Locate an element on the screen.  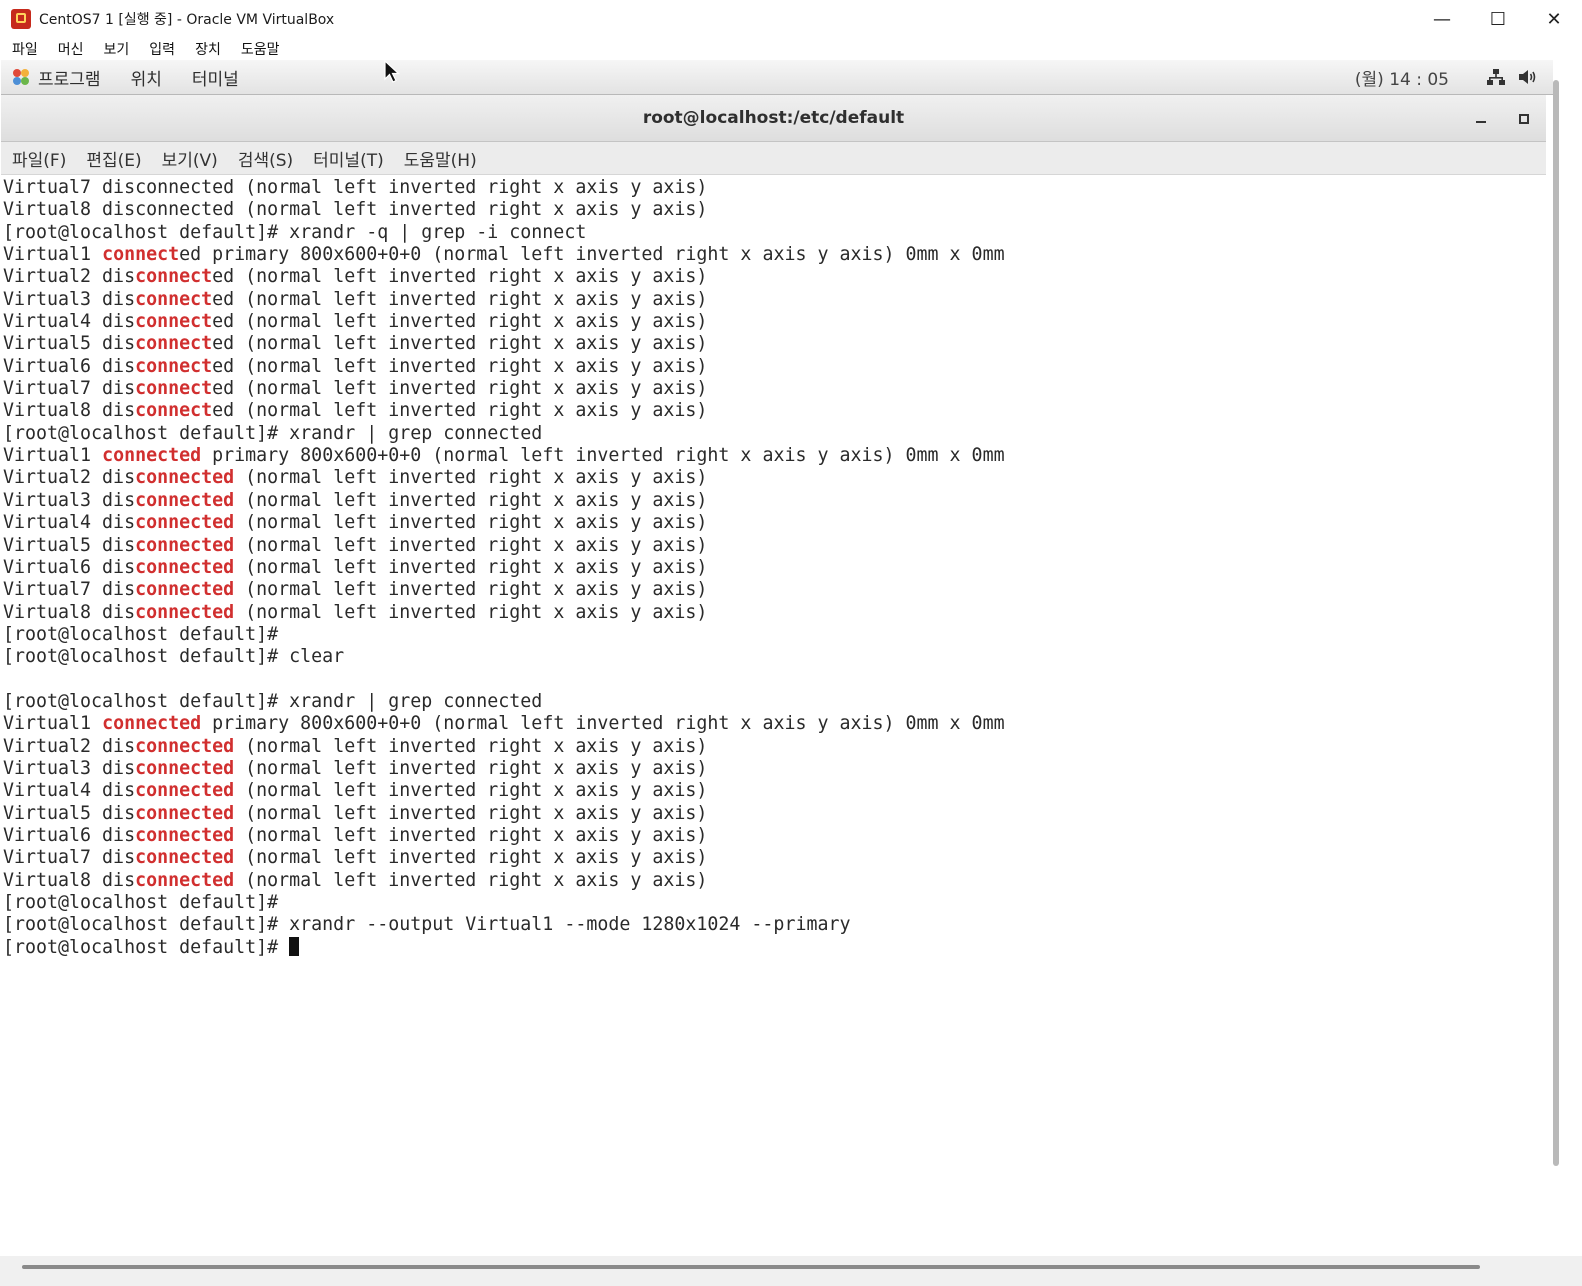
terminal-line: [root@localhost default]# is located at coordinates (774, 947).